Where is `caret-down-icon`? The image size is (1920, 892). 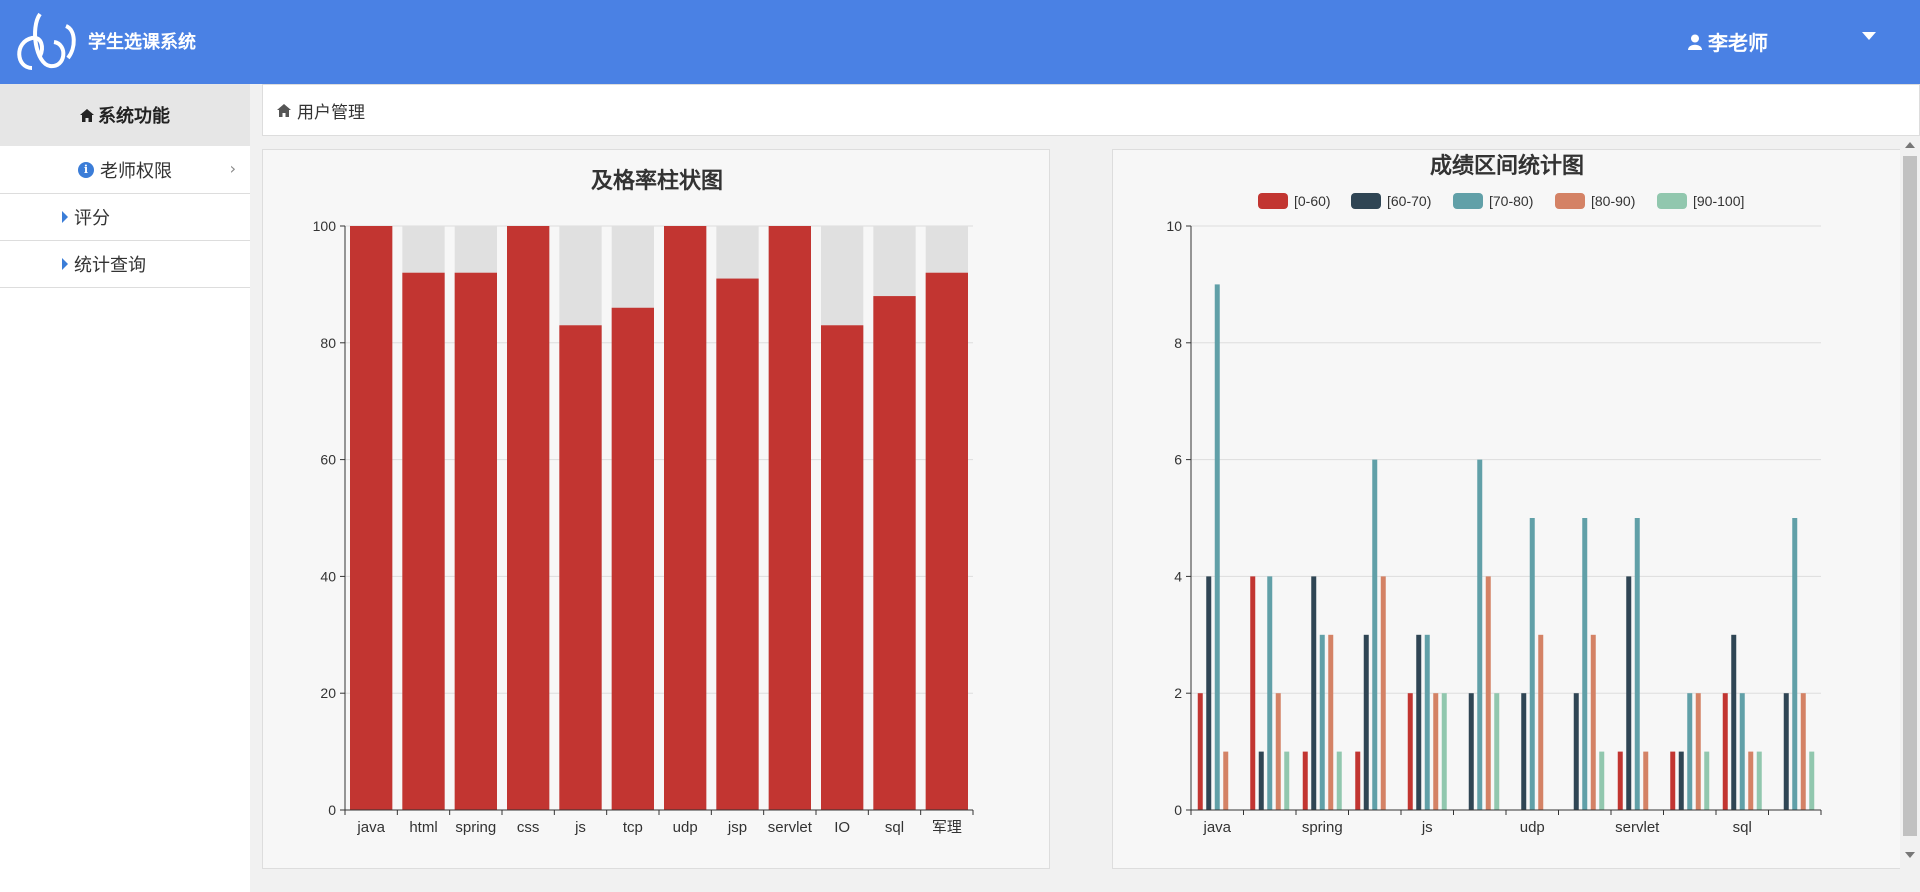 caret-down-icon is located at coordinates (1869, 36).